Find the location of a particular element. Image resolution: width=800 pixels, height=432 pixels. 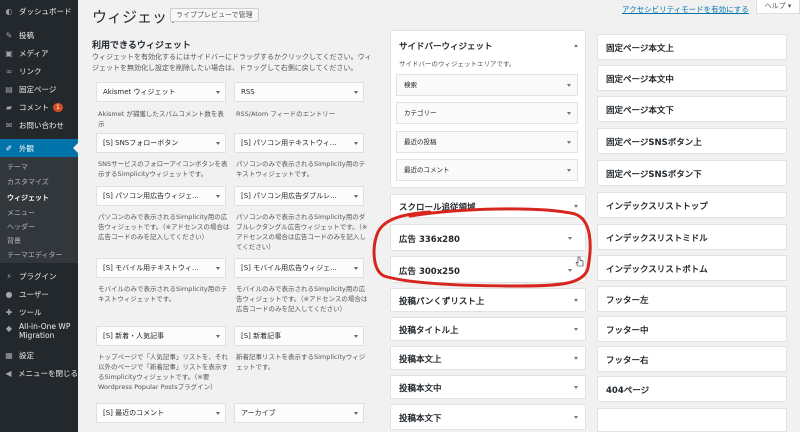

media-icon: ▣ is located at coordinates (9, 53).